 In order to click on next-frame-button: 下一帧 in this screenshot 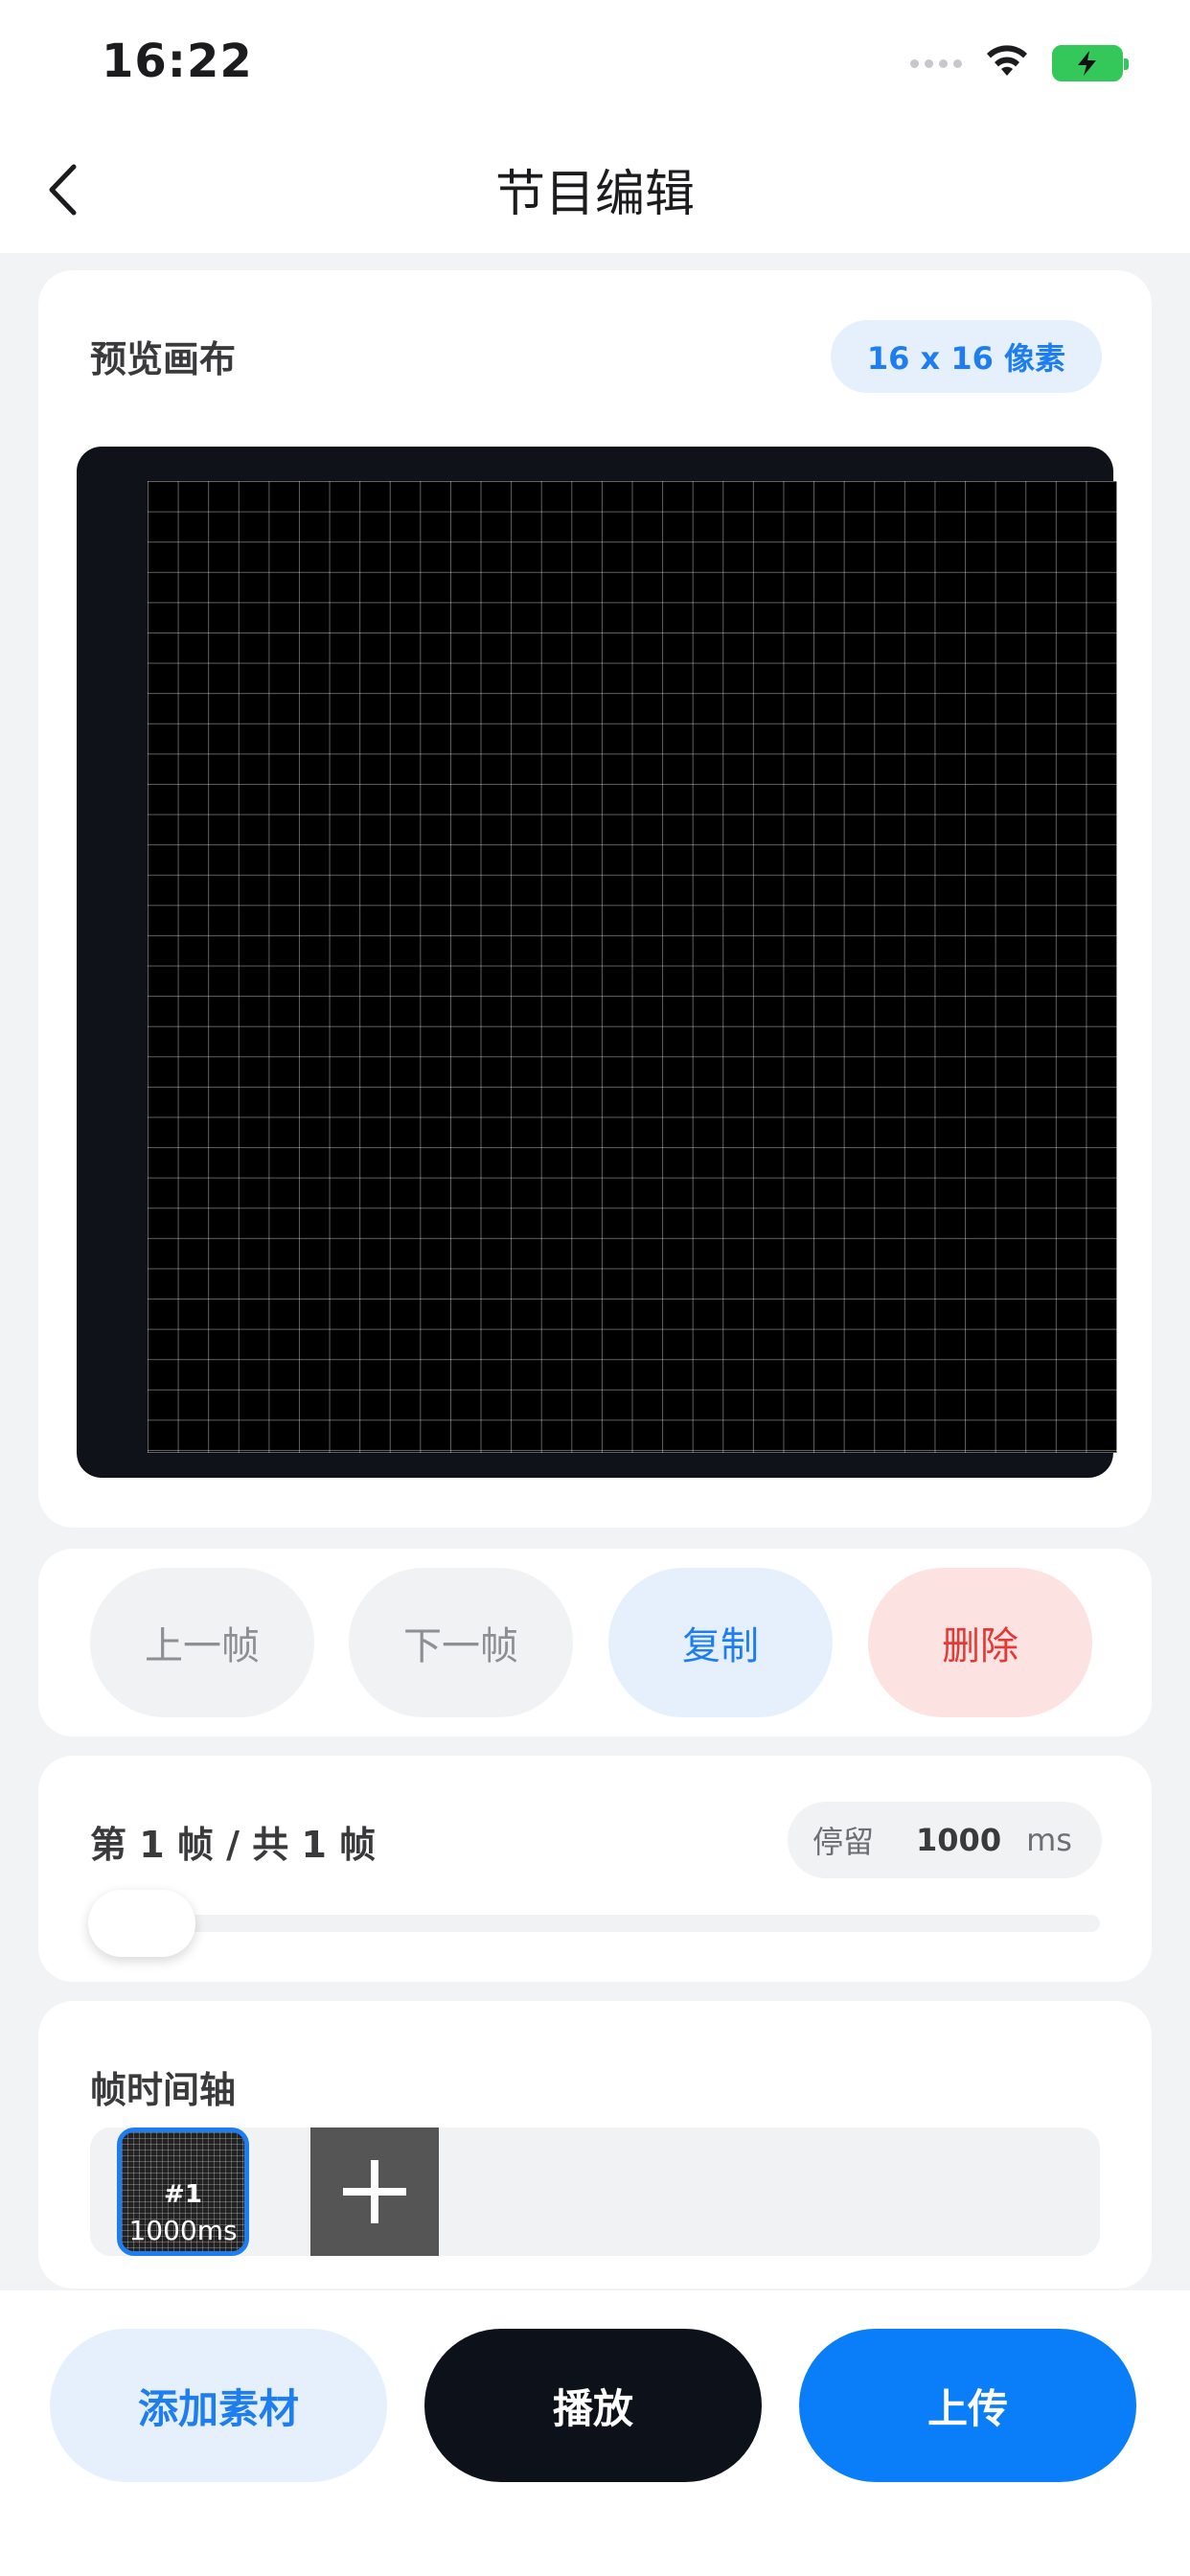, I will do `click(461, 1642)`.